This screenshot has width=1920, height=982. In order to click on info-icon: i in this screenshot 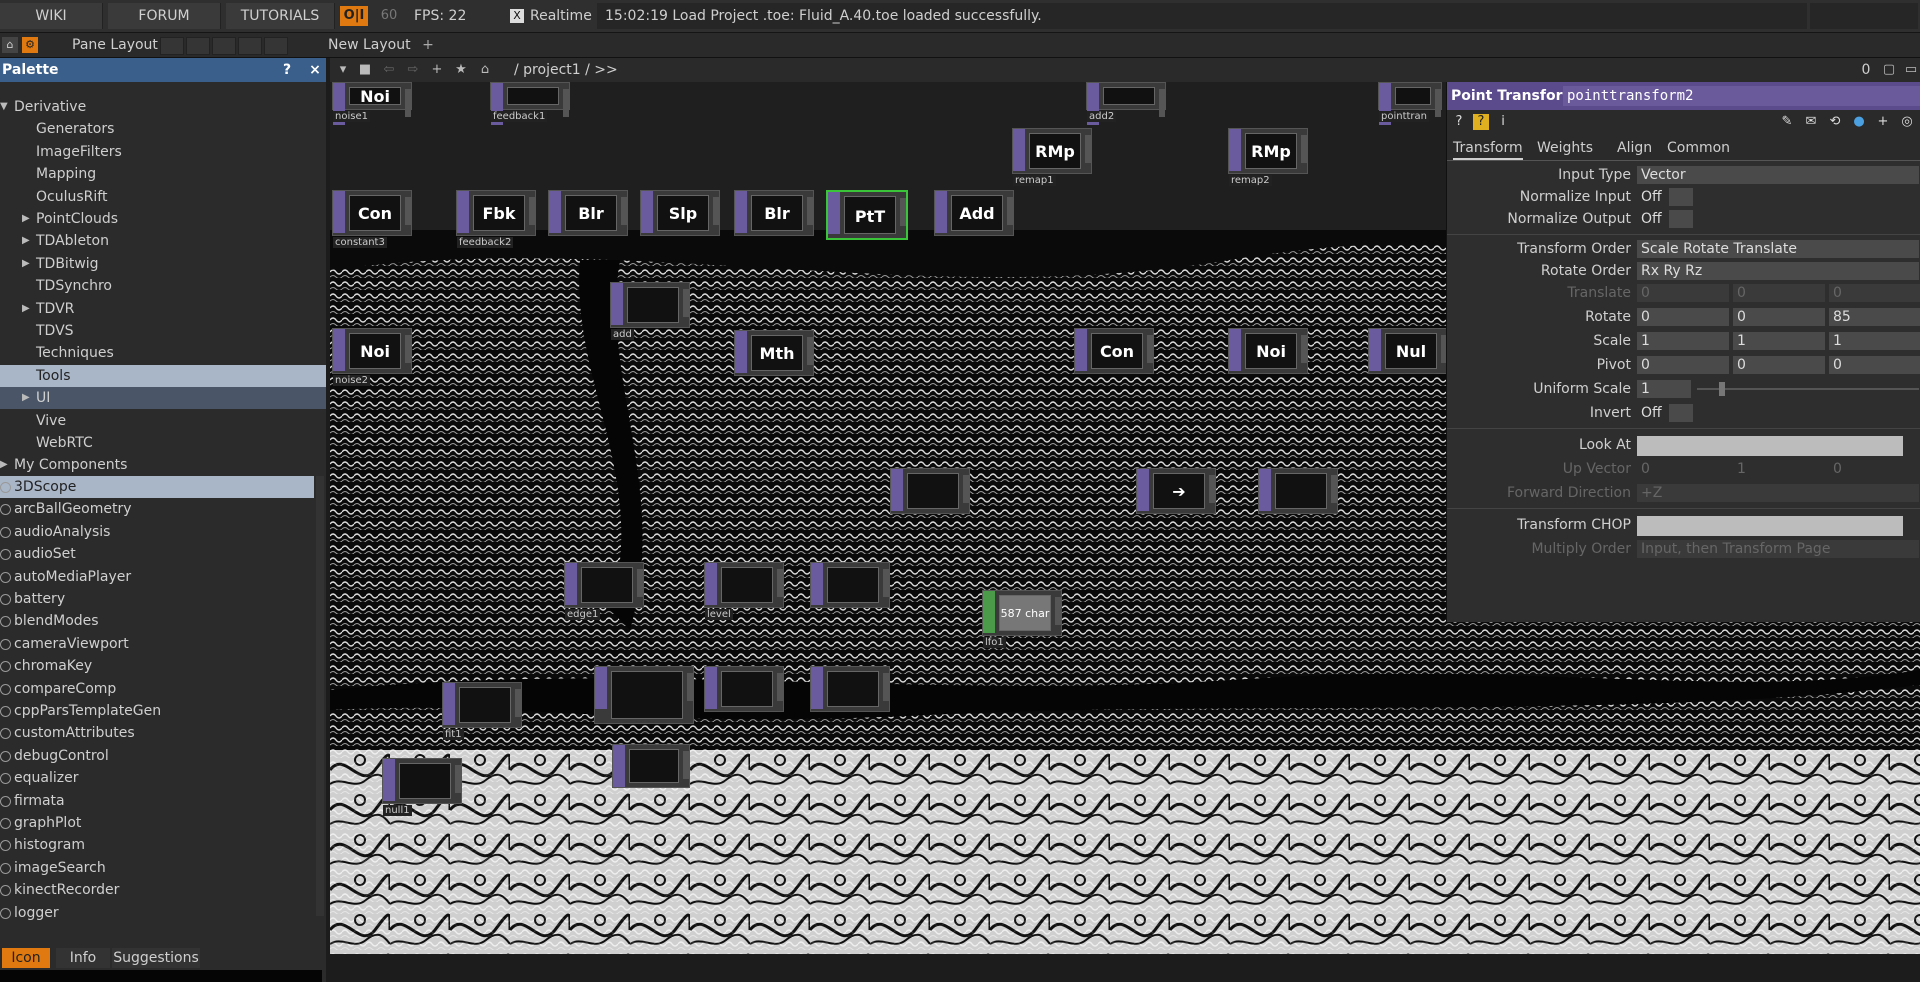, I will do `click(1503, 122)`.